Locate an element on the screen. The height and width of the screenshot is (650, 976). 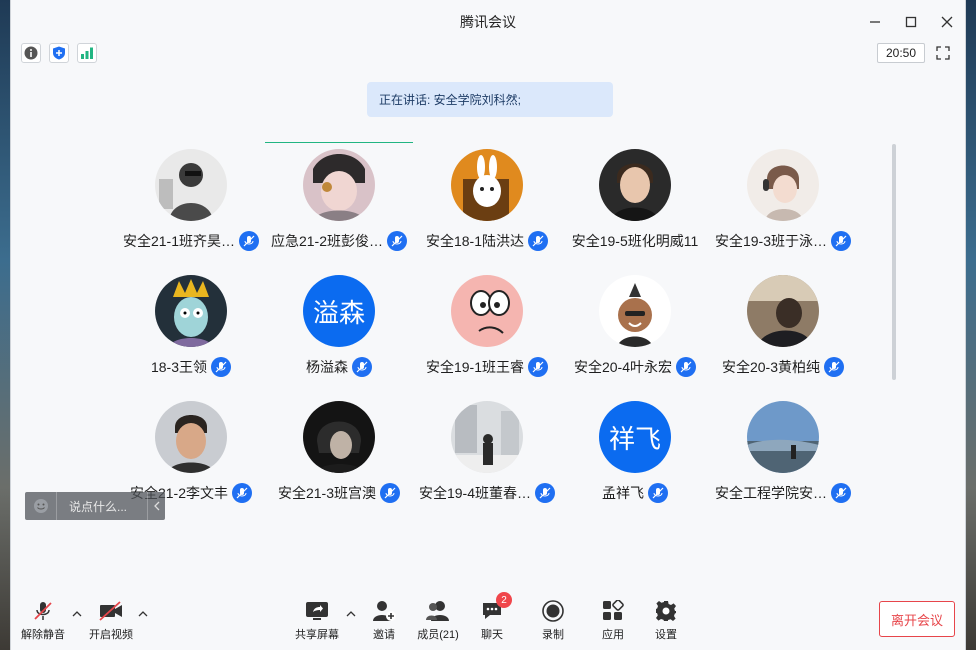
participant-name-row: 杨溢森 is located at coordinates (339, 367).